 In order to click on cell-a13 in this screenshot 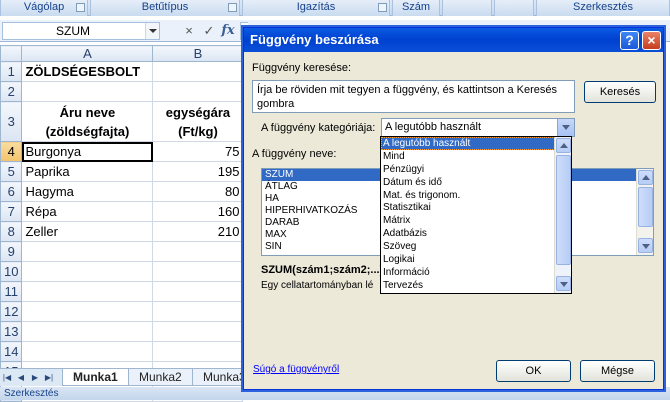, I will do `click(87, 331)`.